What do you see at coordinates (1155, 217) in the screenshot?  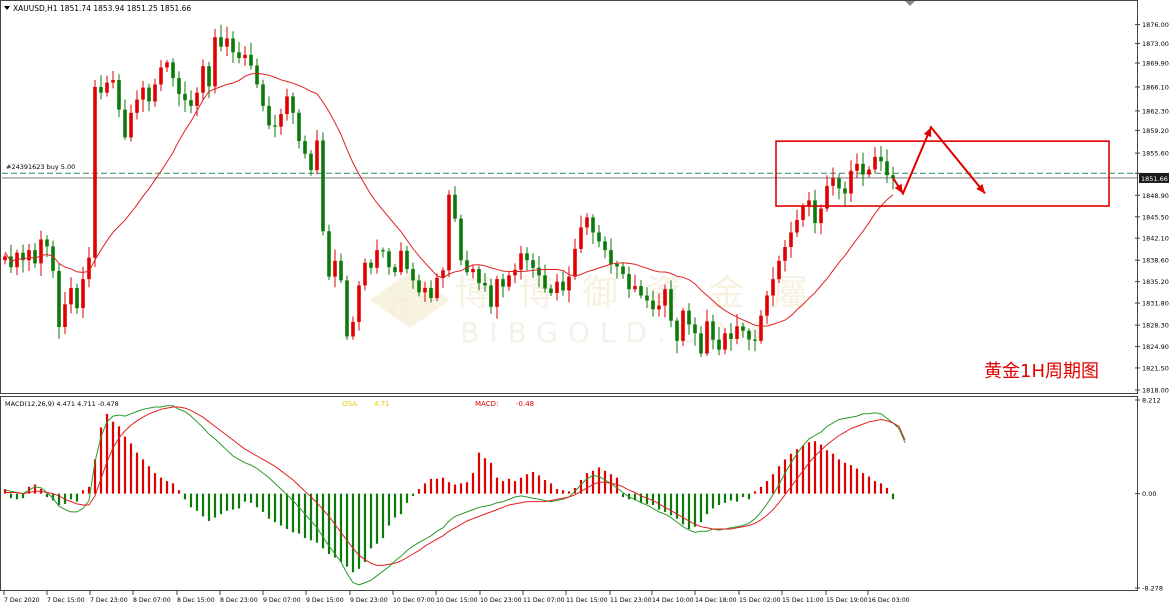 I see `price-tick-label: 1845.50` at bounding box center [1155, 217].